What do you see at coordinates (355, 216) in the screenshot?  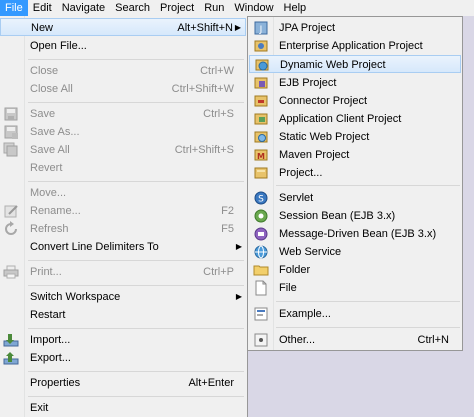 I see `submenu-item-session-bean: Session Bean (EJB 3.x)` at bounding box center [355, 216].